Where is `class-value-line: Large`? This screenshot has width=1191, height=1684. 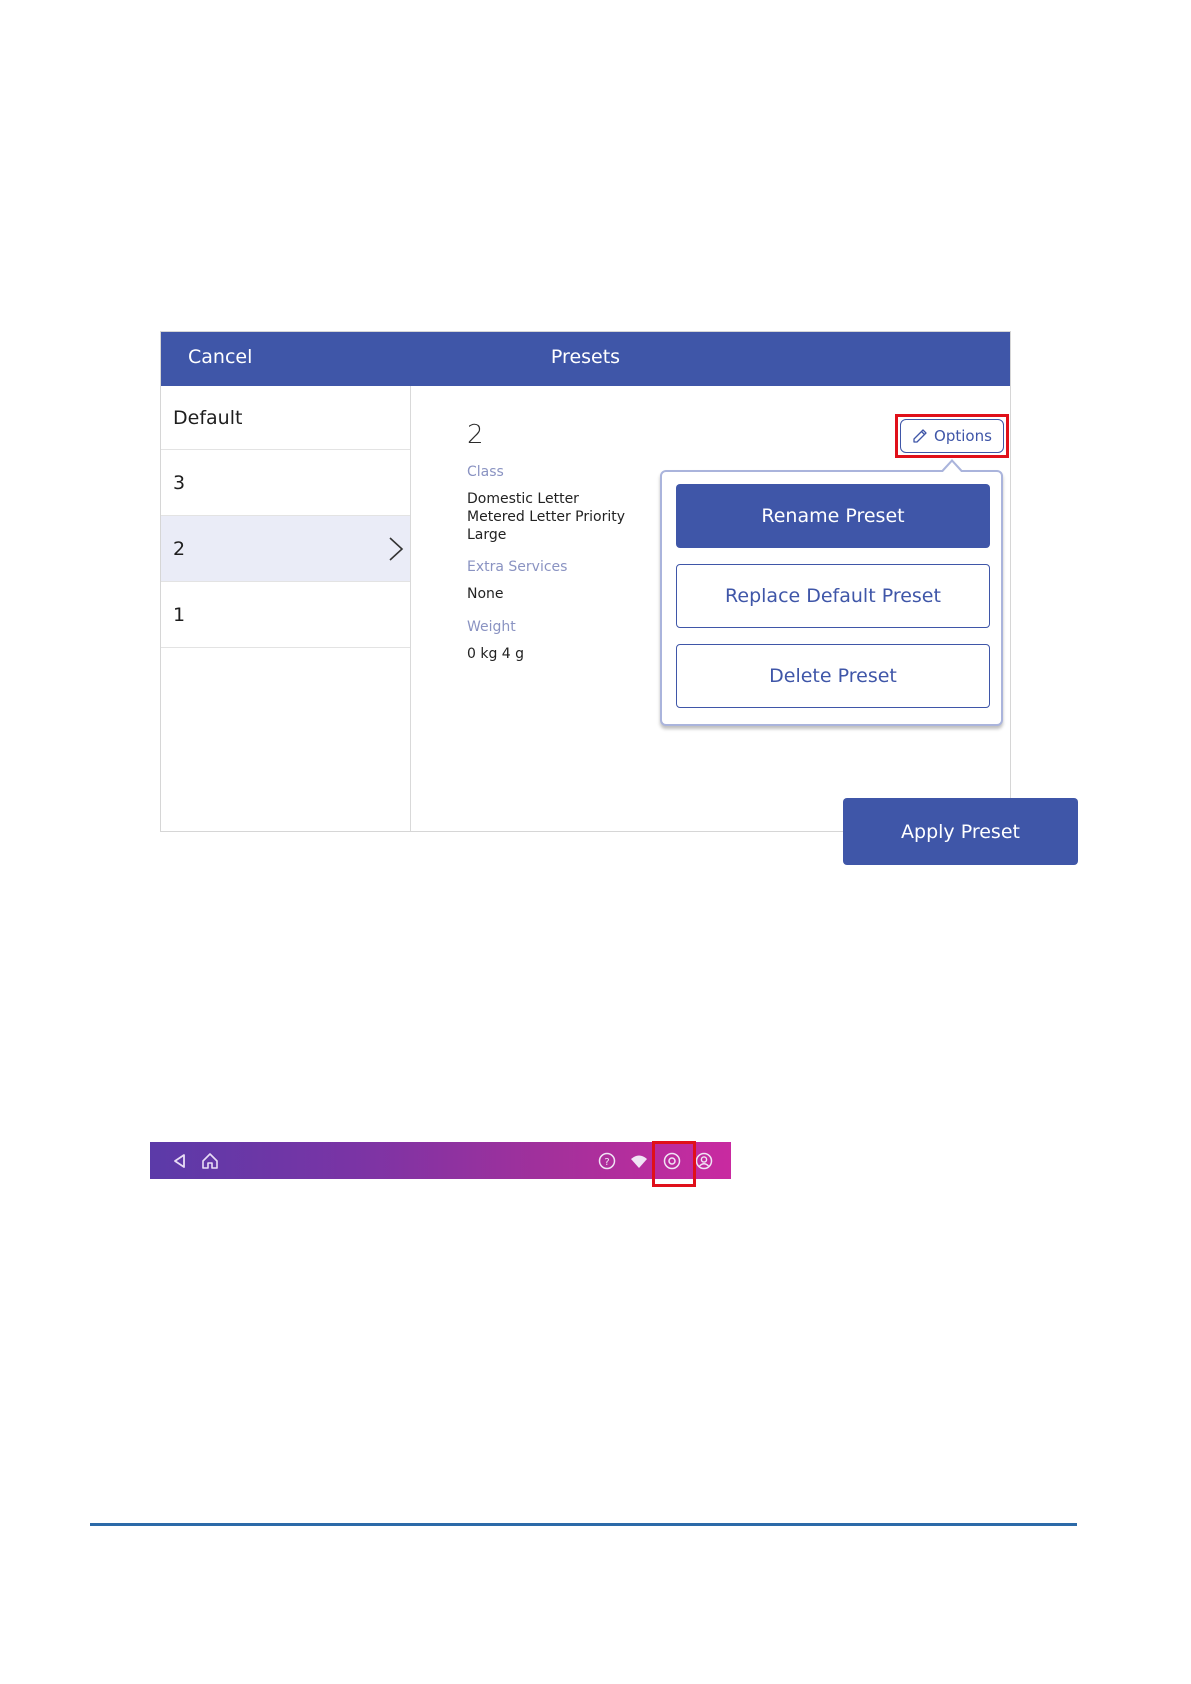
class-value-line: Large is located at coordinates (487, 535).